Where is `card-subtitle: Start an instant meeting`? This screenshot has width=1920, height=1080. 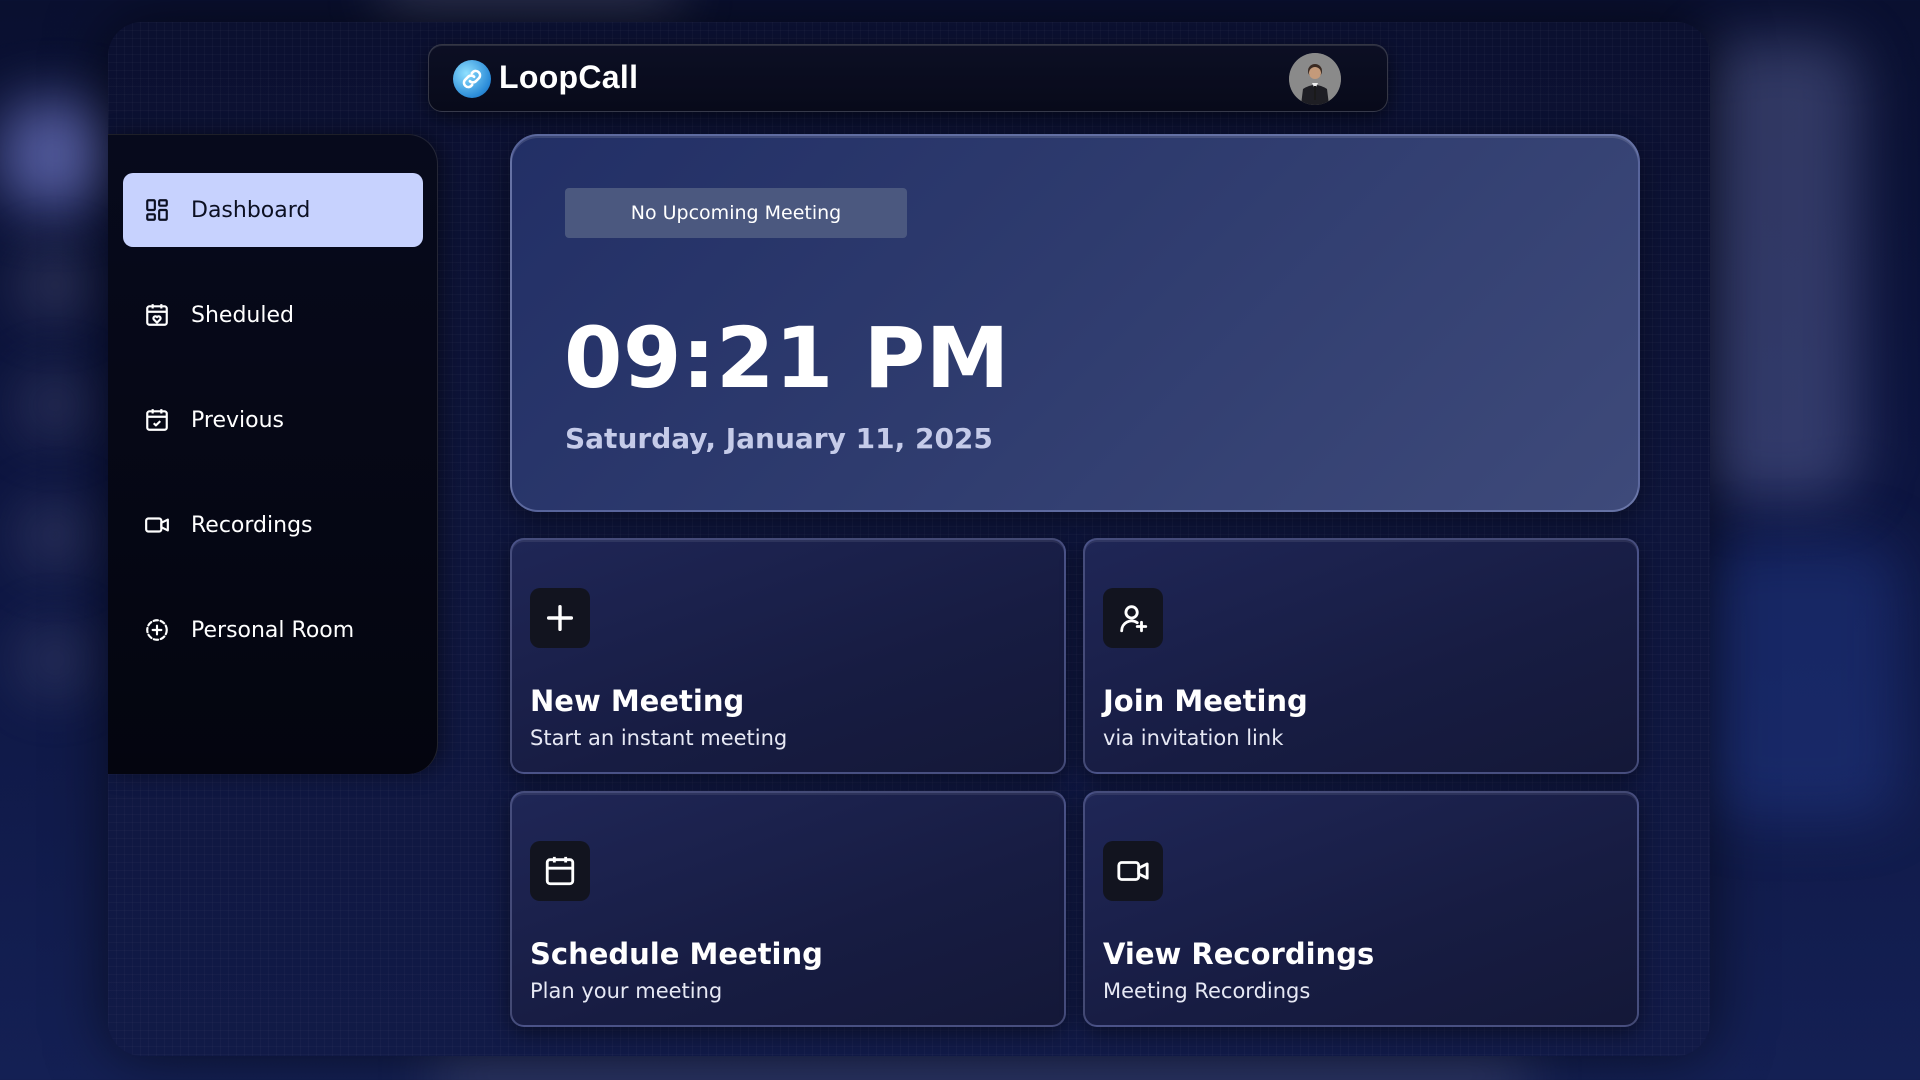 card-subtitle: Start an instant meeting is located at coordinates (659, 738).